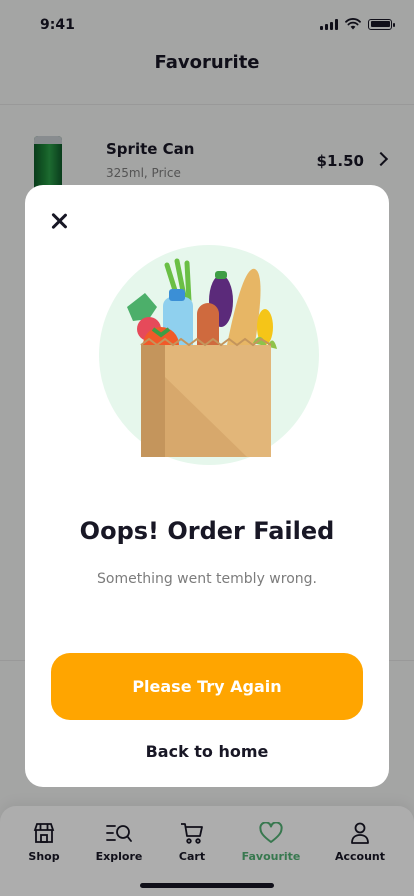  Describe the element at coordinates (209, 355) in the screenshot. I see `grocery-bag-illustration` at that location.